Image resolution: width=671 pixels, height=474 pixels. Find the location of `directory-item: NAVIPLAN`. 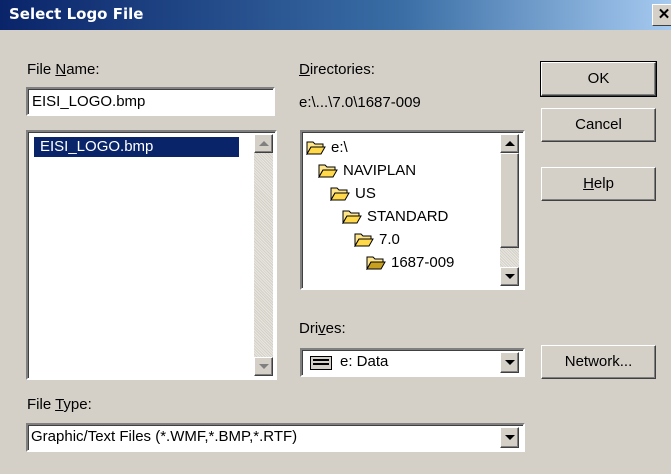

directory-item: NAVIPLAN is located at coordinates (367, 170).